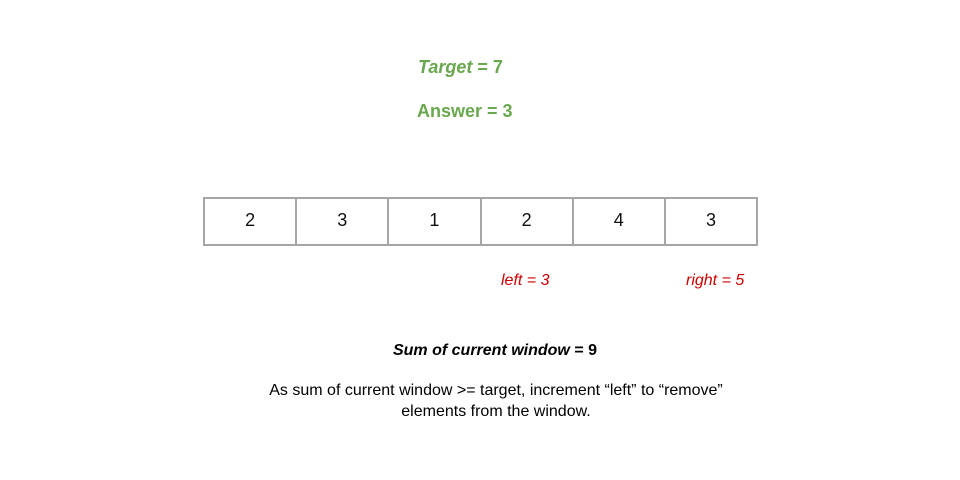  Describe the element at coordinates (251, 221) in the screenshot. I see `array-cell-0: 2` at that location.